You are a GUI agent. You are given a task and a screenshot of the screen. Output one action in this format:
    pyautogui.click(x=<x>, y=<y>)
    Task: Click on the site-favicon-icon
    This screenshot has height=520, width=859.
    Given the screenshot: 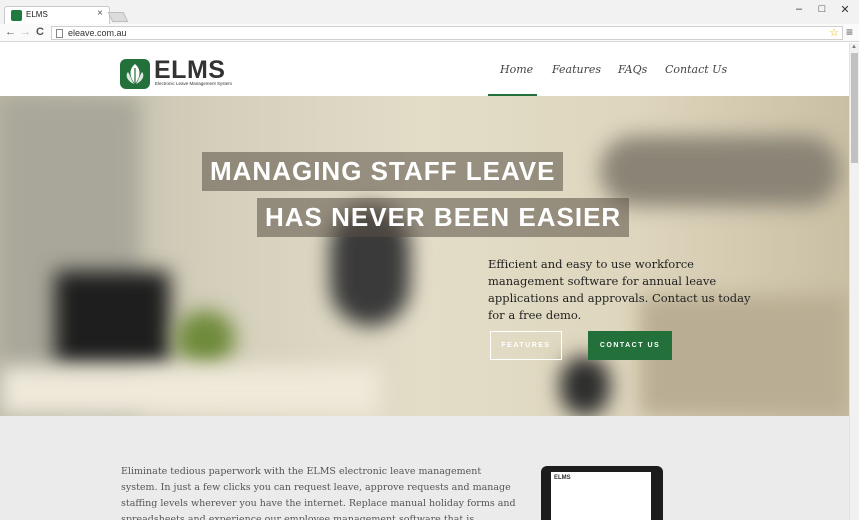 What is the action you would take?
    pyautogui.click(x=16, y=15)
    